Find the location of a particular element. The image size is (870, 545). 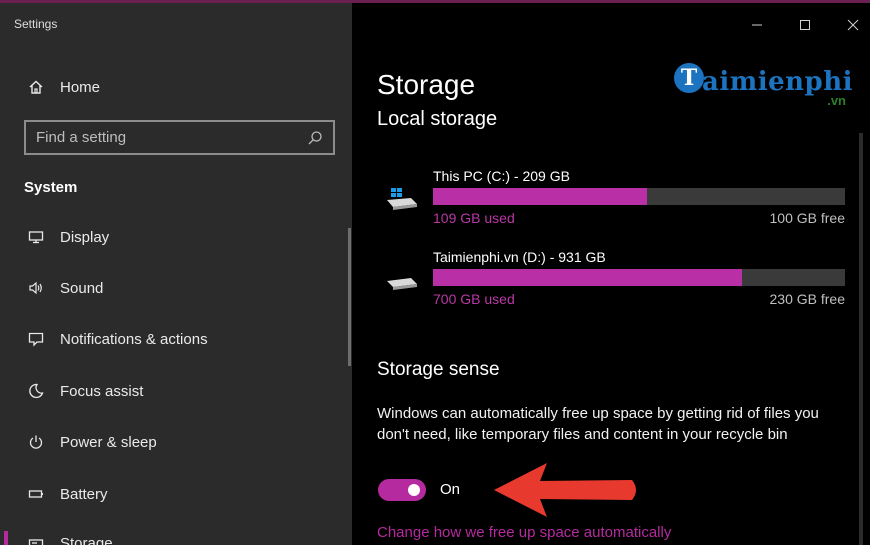

maximize-button is located at coordinates (805, 25).